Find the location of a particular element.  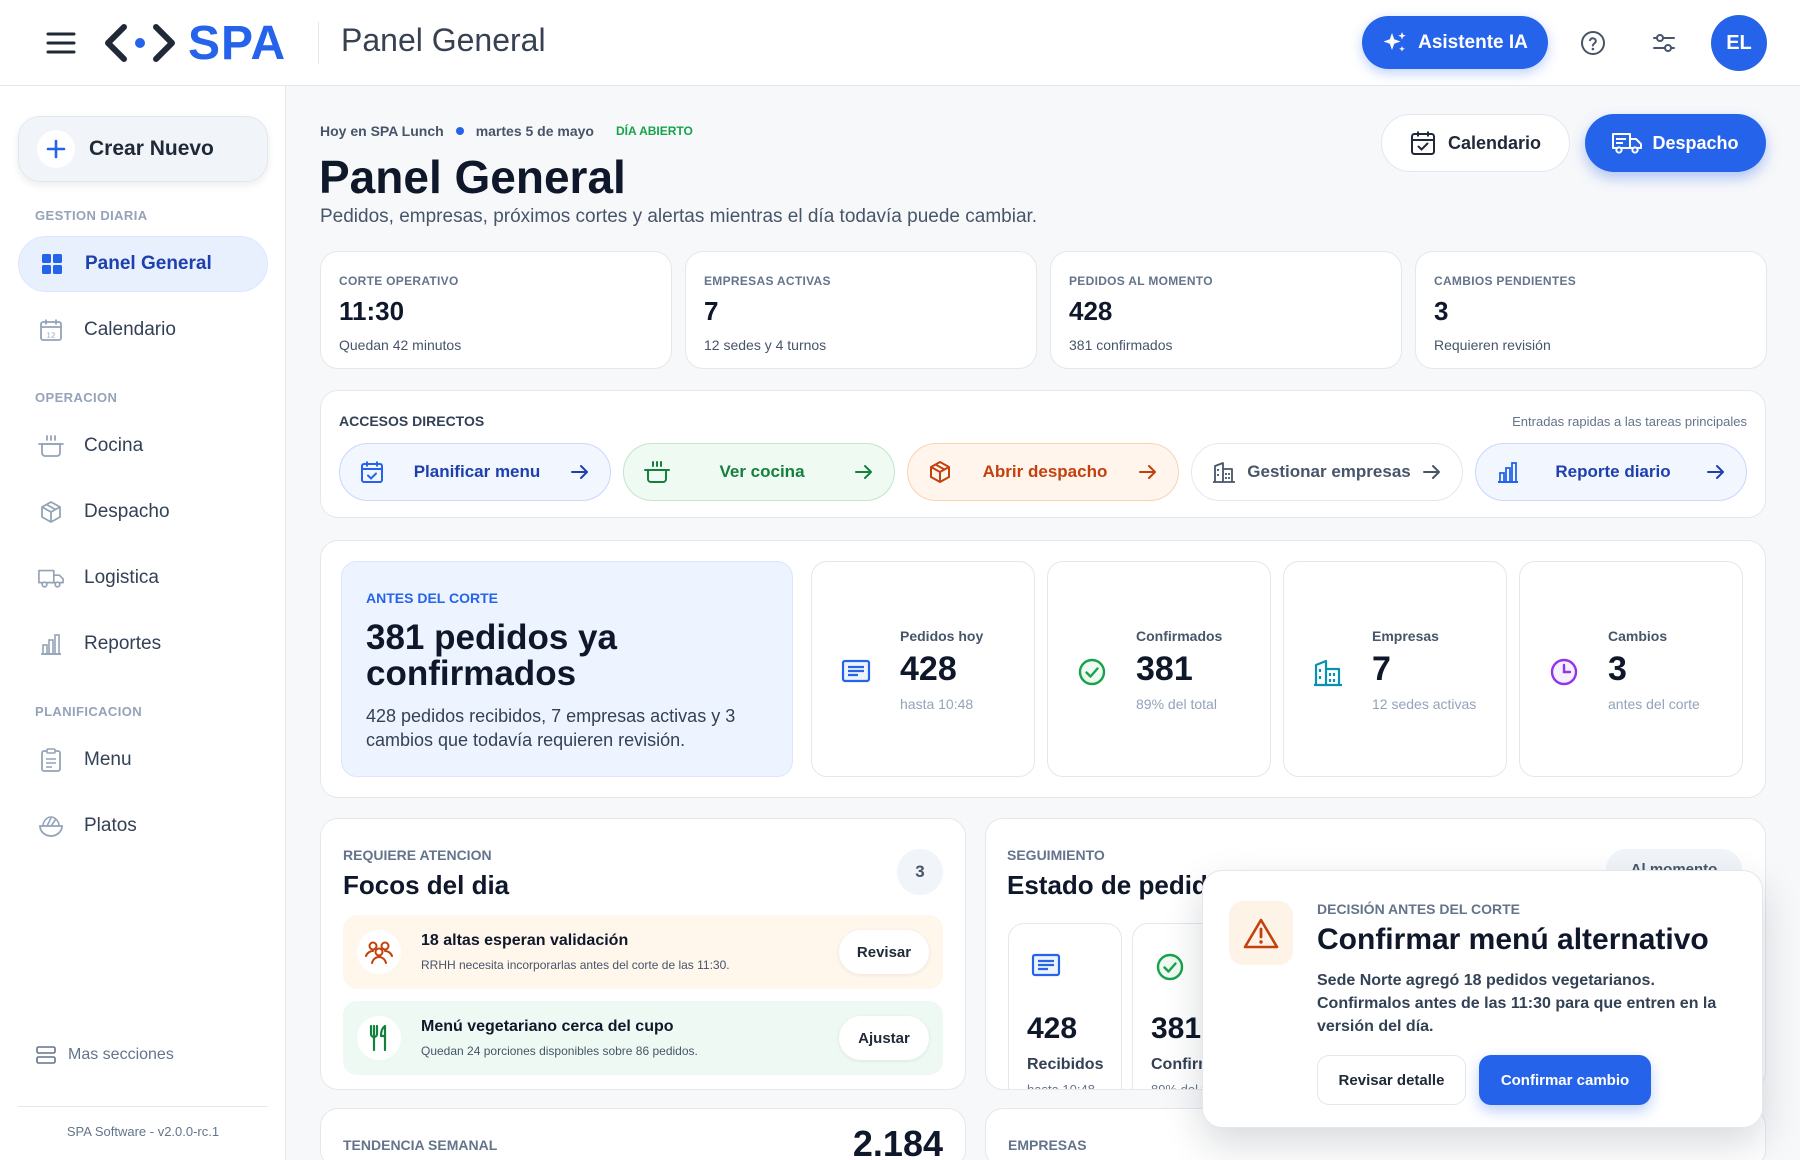

stat-sub: antes del corte is located at coordinates (1654, 704).